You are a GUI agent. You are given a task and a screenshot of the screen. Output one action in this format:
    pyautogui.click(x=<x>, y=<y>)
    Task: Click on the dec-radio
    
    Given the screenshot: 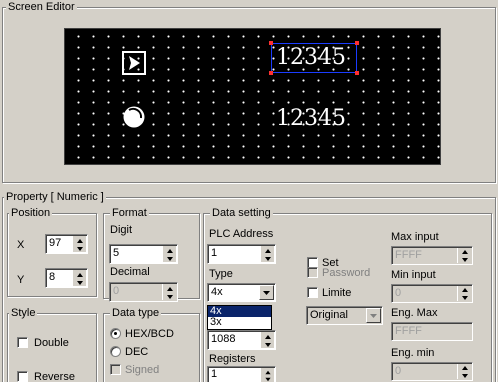 What is the action you would take?
    pyautogui.click(x=115, y=351)
    